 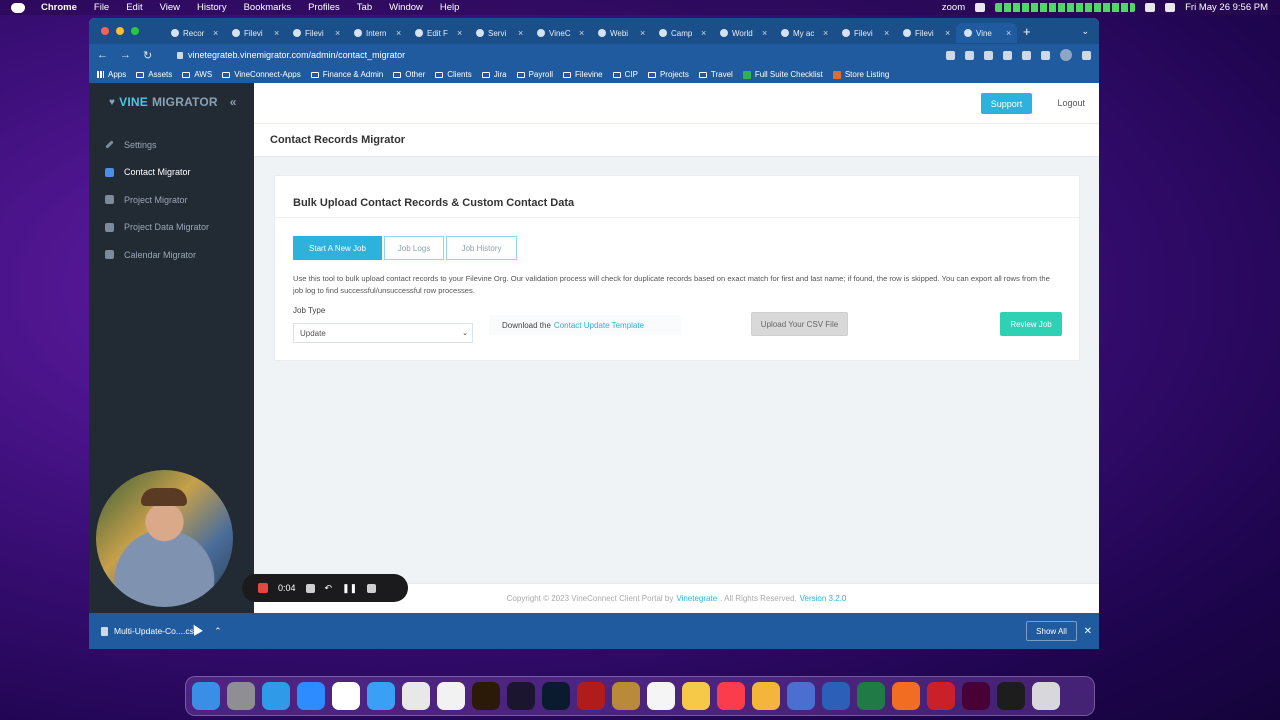 I want to click on zoom-status: zoom, so click(x=953, y=7).